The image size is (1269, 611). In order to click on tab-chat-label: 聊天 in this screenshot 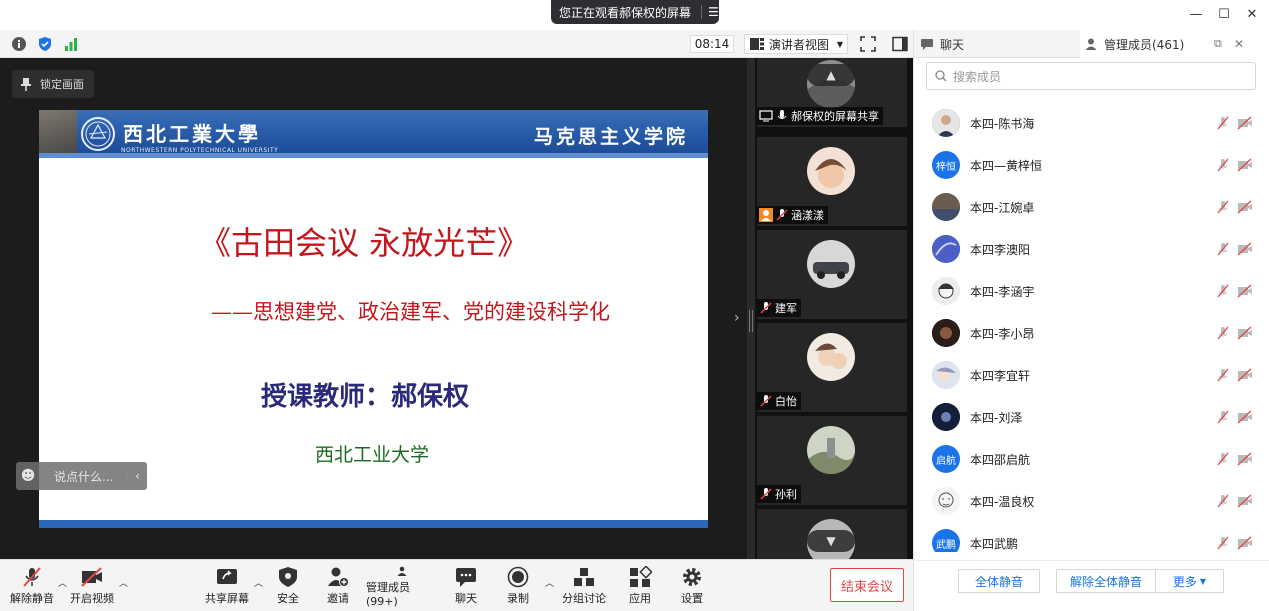, I will do `click(952, 44)`.